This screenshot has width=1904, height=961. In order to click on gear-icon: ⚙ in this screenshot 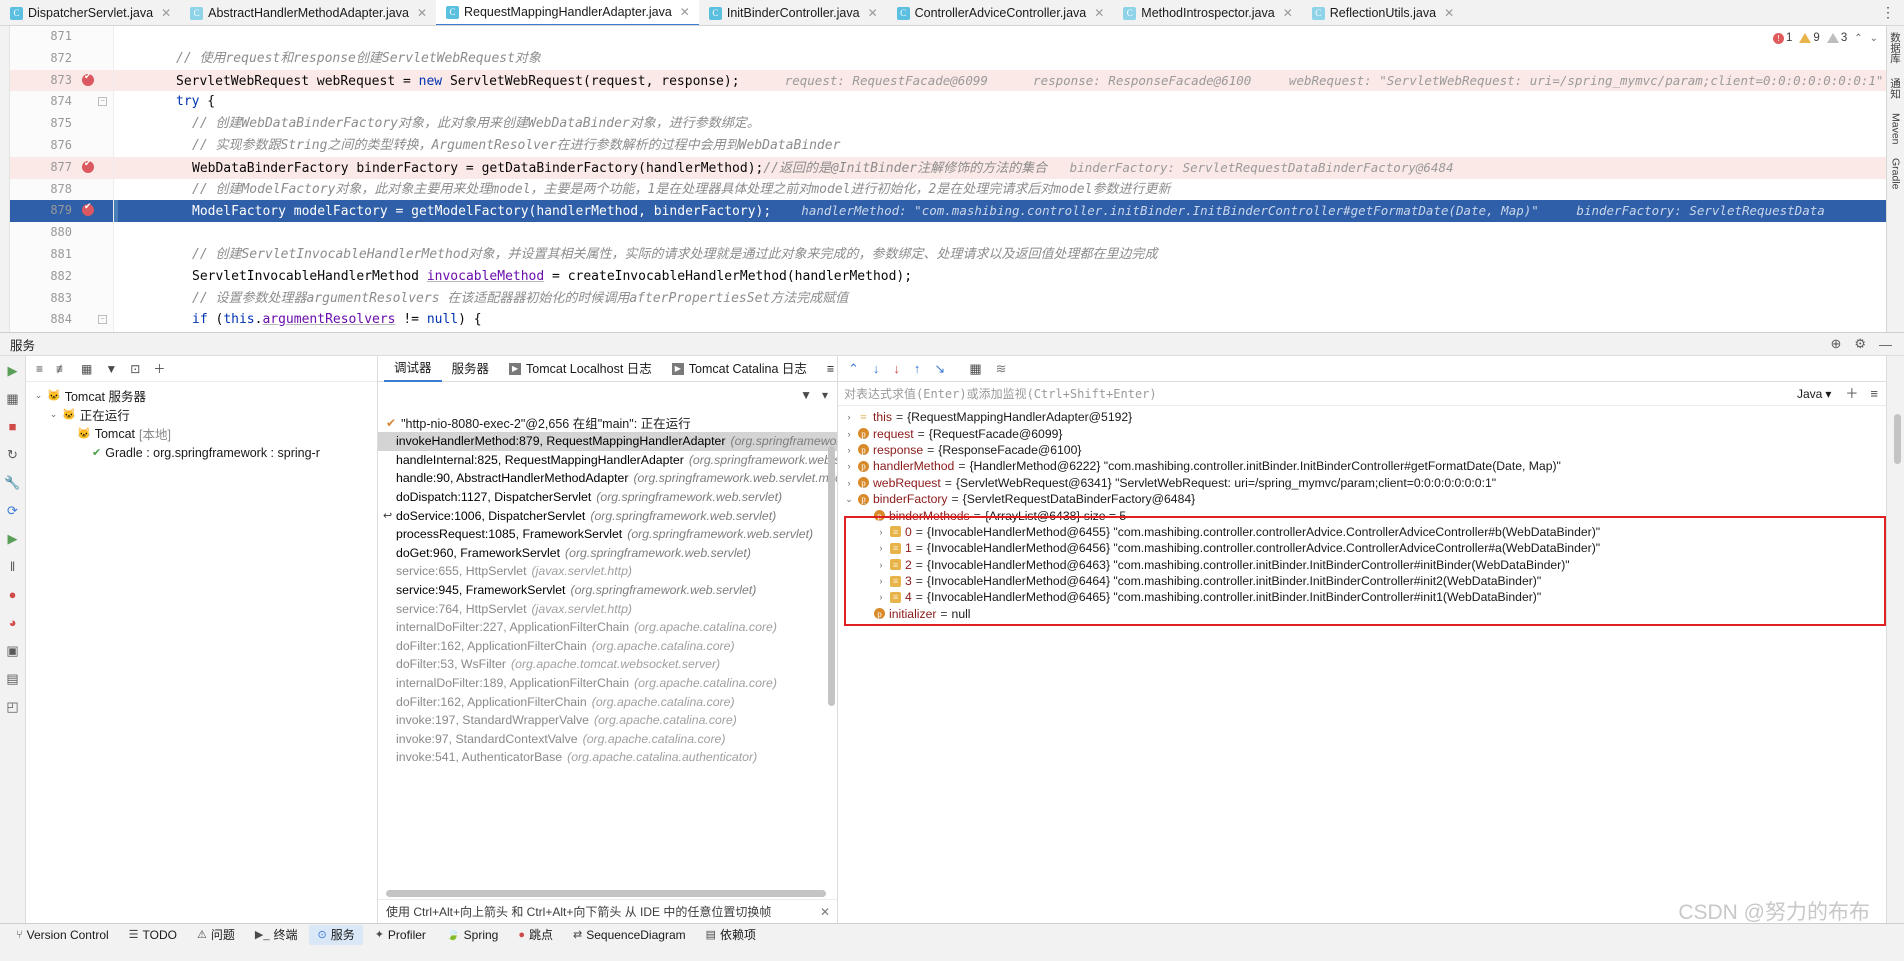, I will do `click(1860, 344)`.